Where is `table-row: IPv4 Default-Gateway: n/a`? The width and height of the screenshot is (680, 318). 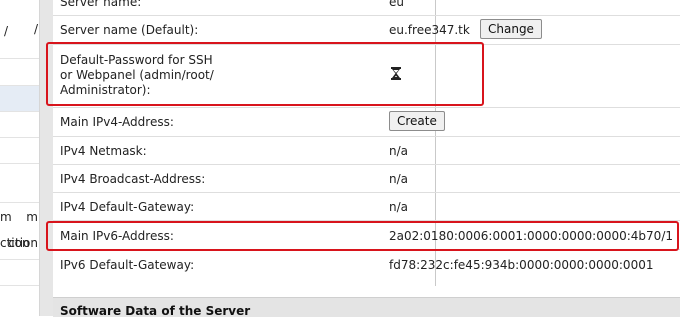 table-row: IPv4 Default-Gateway: n/a is located at coordinates (366, 207).